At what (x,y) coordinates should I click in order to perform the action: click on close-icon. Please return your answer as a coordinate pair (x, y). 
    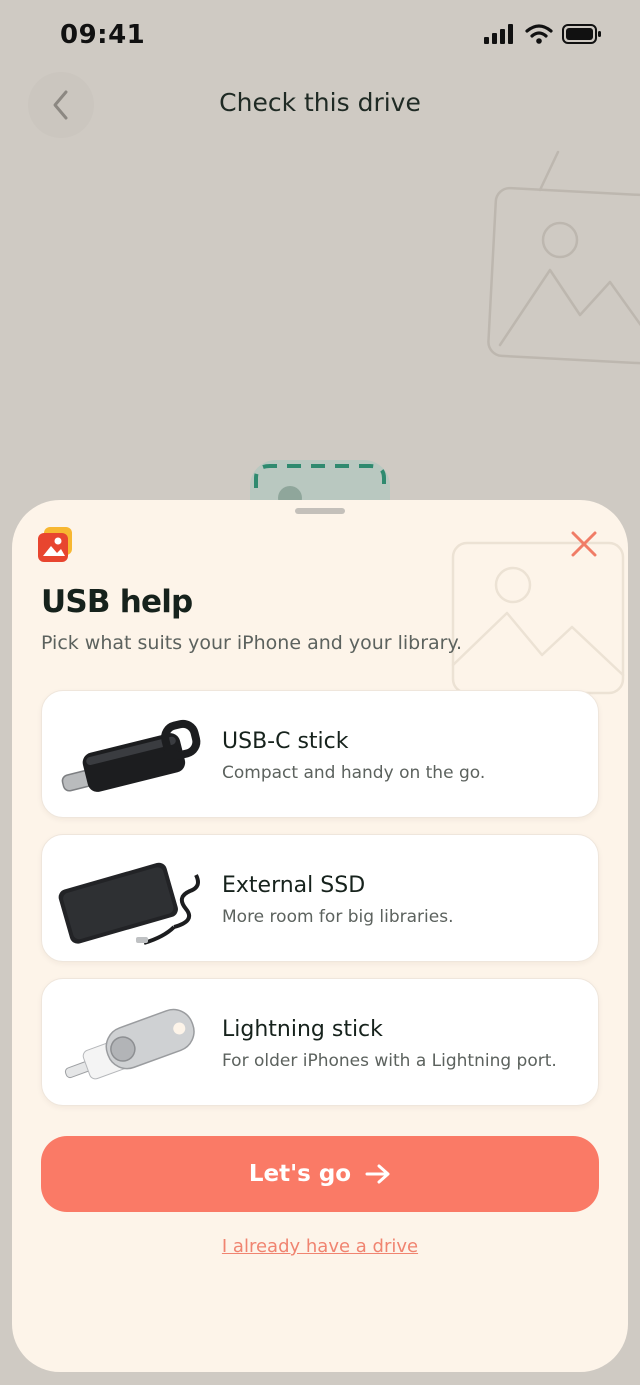
    Looking at the image, I should click on (584, 544).